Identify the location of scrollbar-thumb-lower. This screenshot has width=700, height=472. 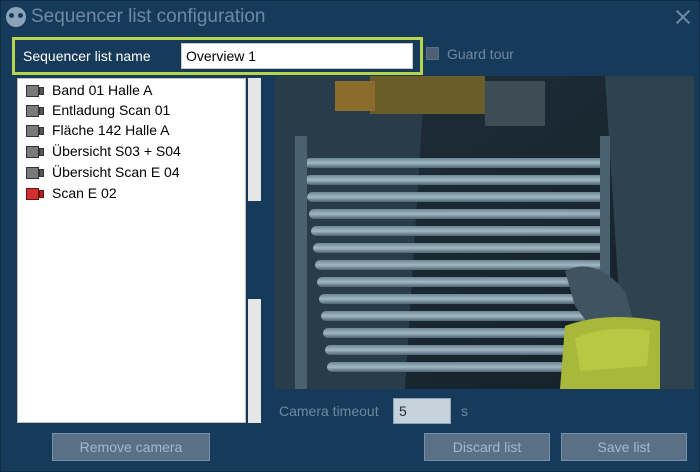
(254, 361).